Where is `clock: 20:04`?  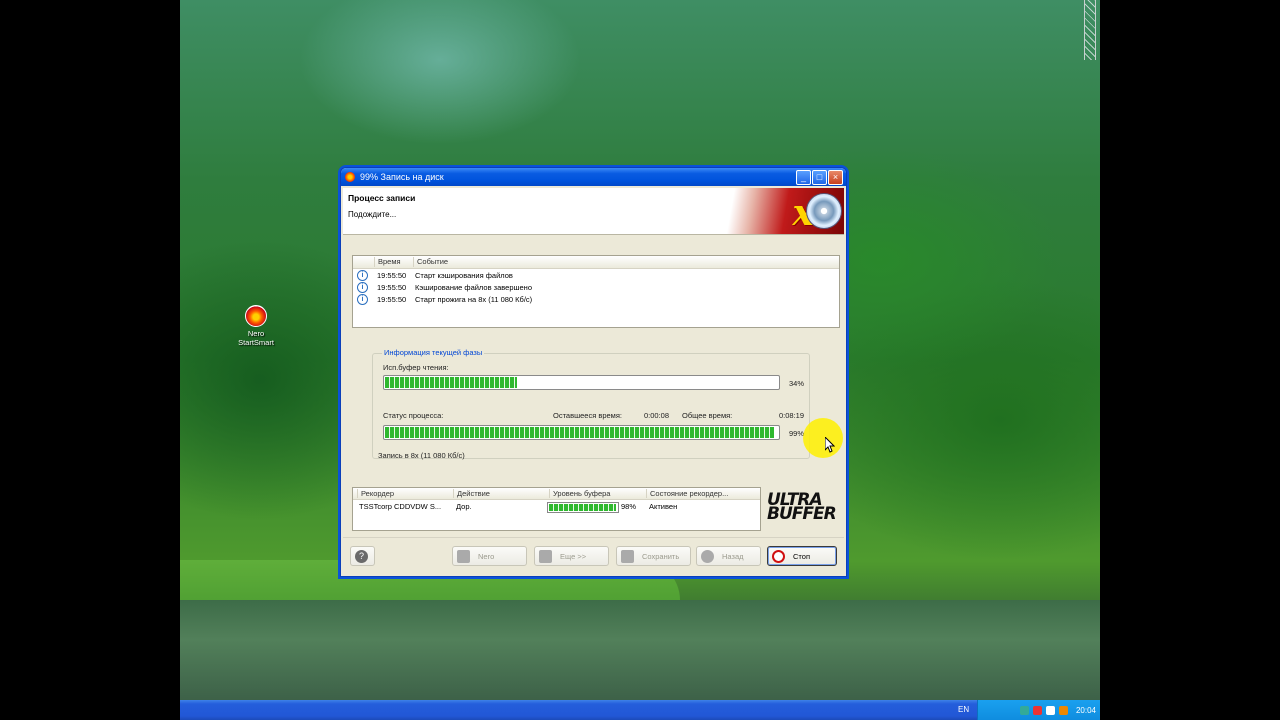
clock: 20:04 is located at coordinates (1086, 710).